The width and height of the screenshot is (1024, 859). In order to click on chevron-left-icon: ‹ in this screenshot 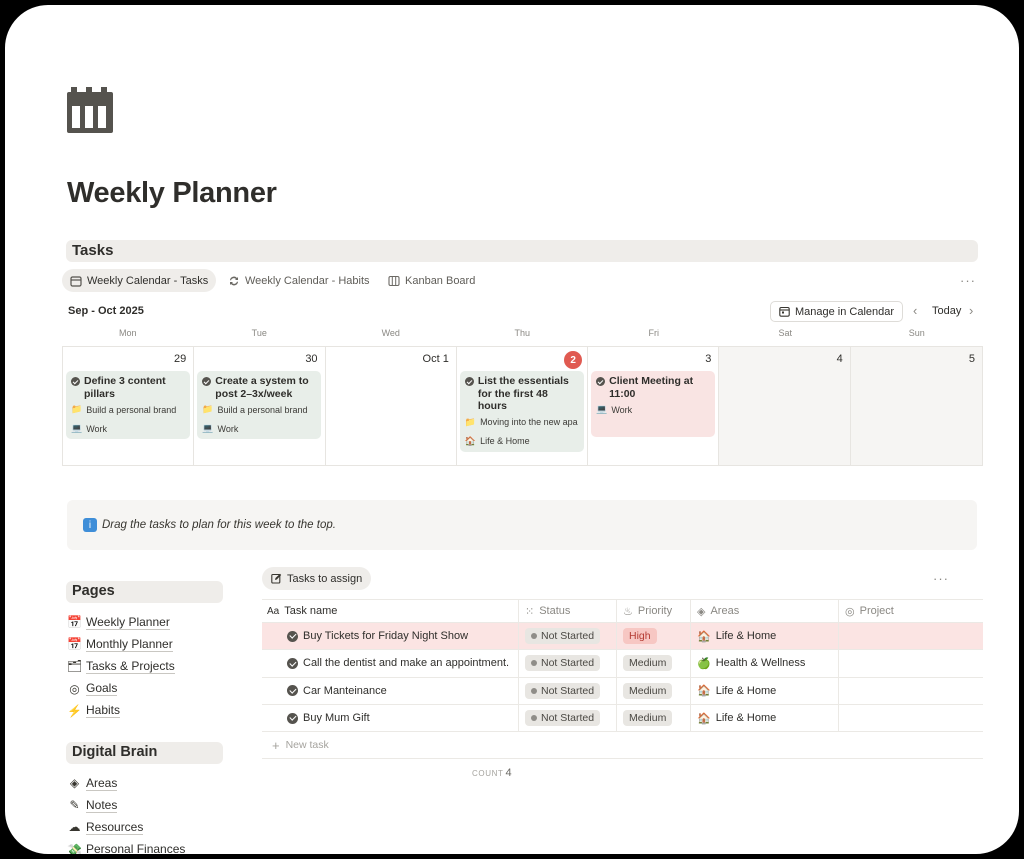, I will do `click(915, 310)`.